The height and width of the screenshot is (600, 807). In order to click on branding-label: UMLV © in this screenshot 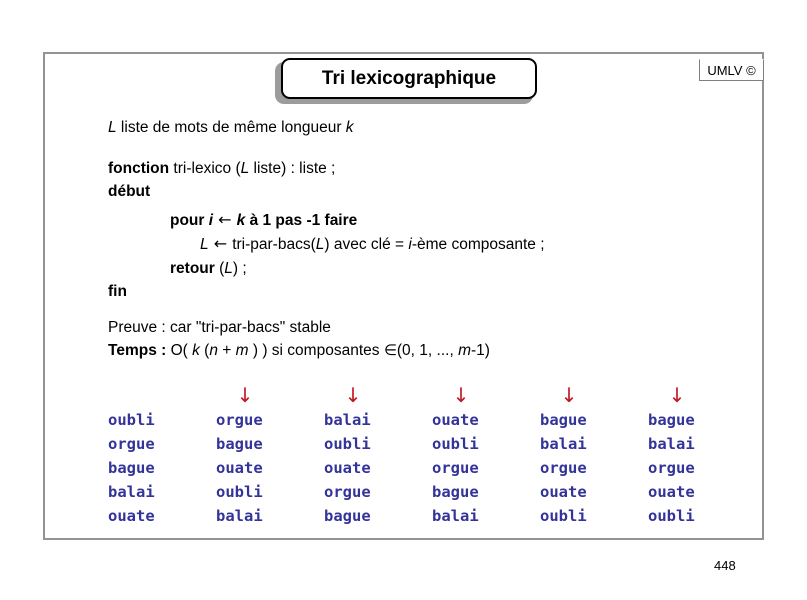, I will do `click(731, 70)`.